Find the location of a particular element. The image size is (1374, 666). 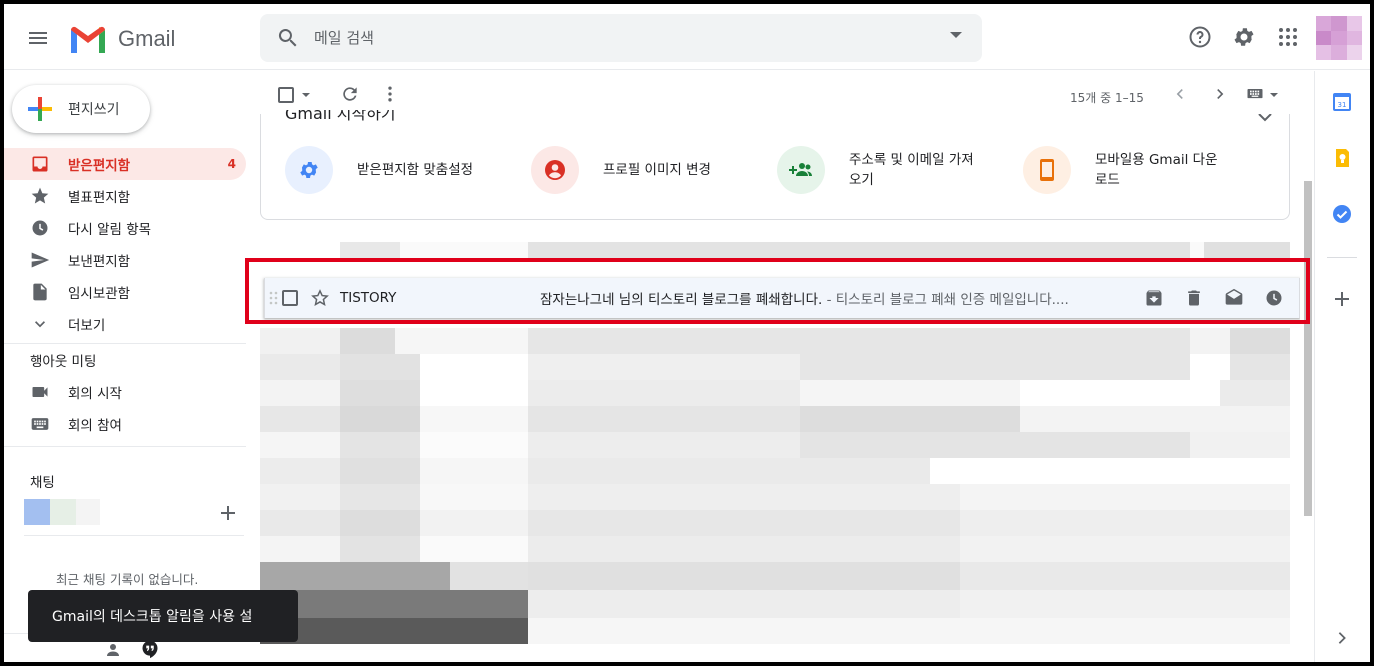

search-options-dropdown-icon is located at coordinates (956, 35).